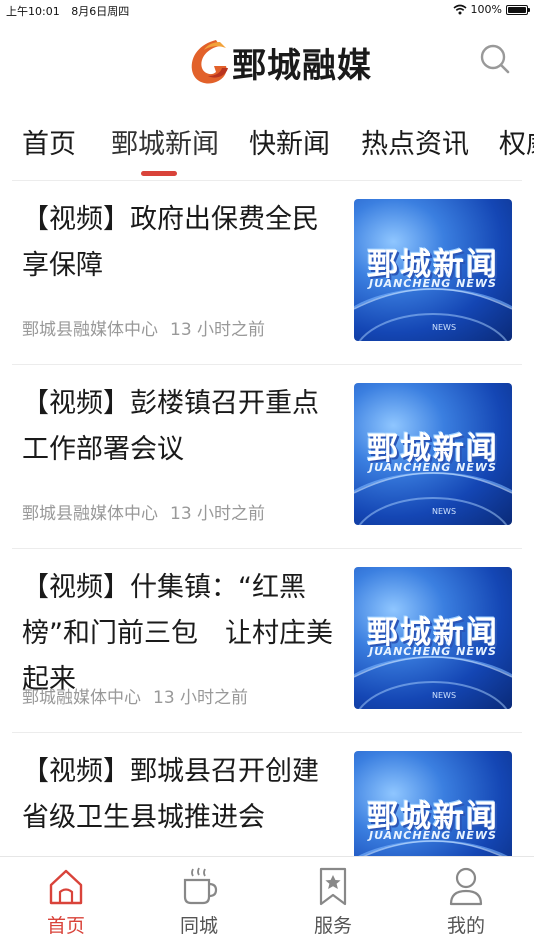 Image resolution: width=534 pixels, height=950 pixels. I want to click on tabbar-services: 服务, so click(333, 901).